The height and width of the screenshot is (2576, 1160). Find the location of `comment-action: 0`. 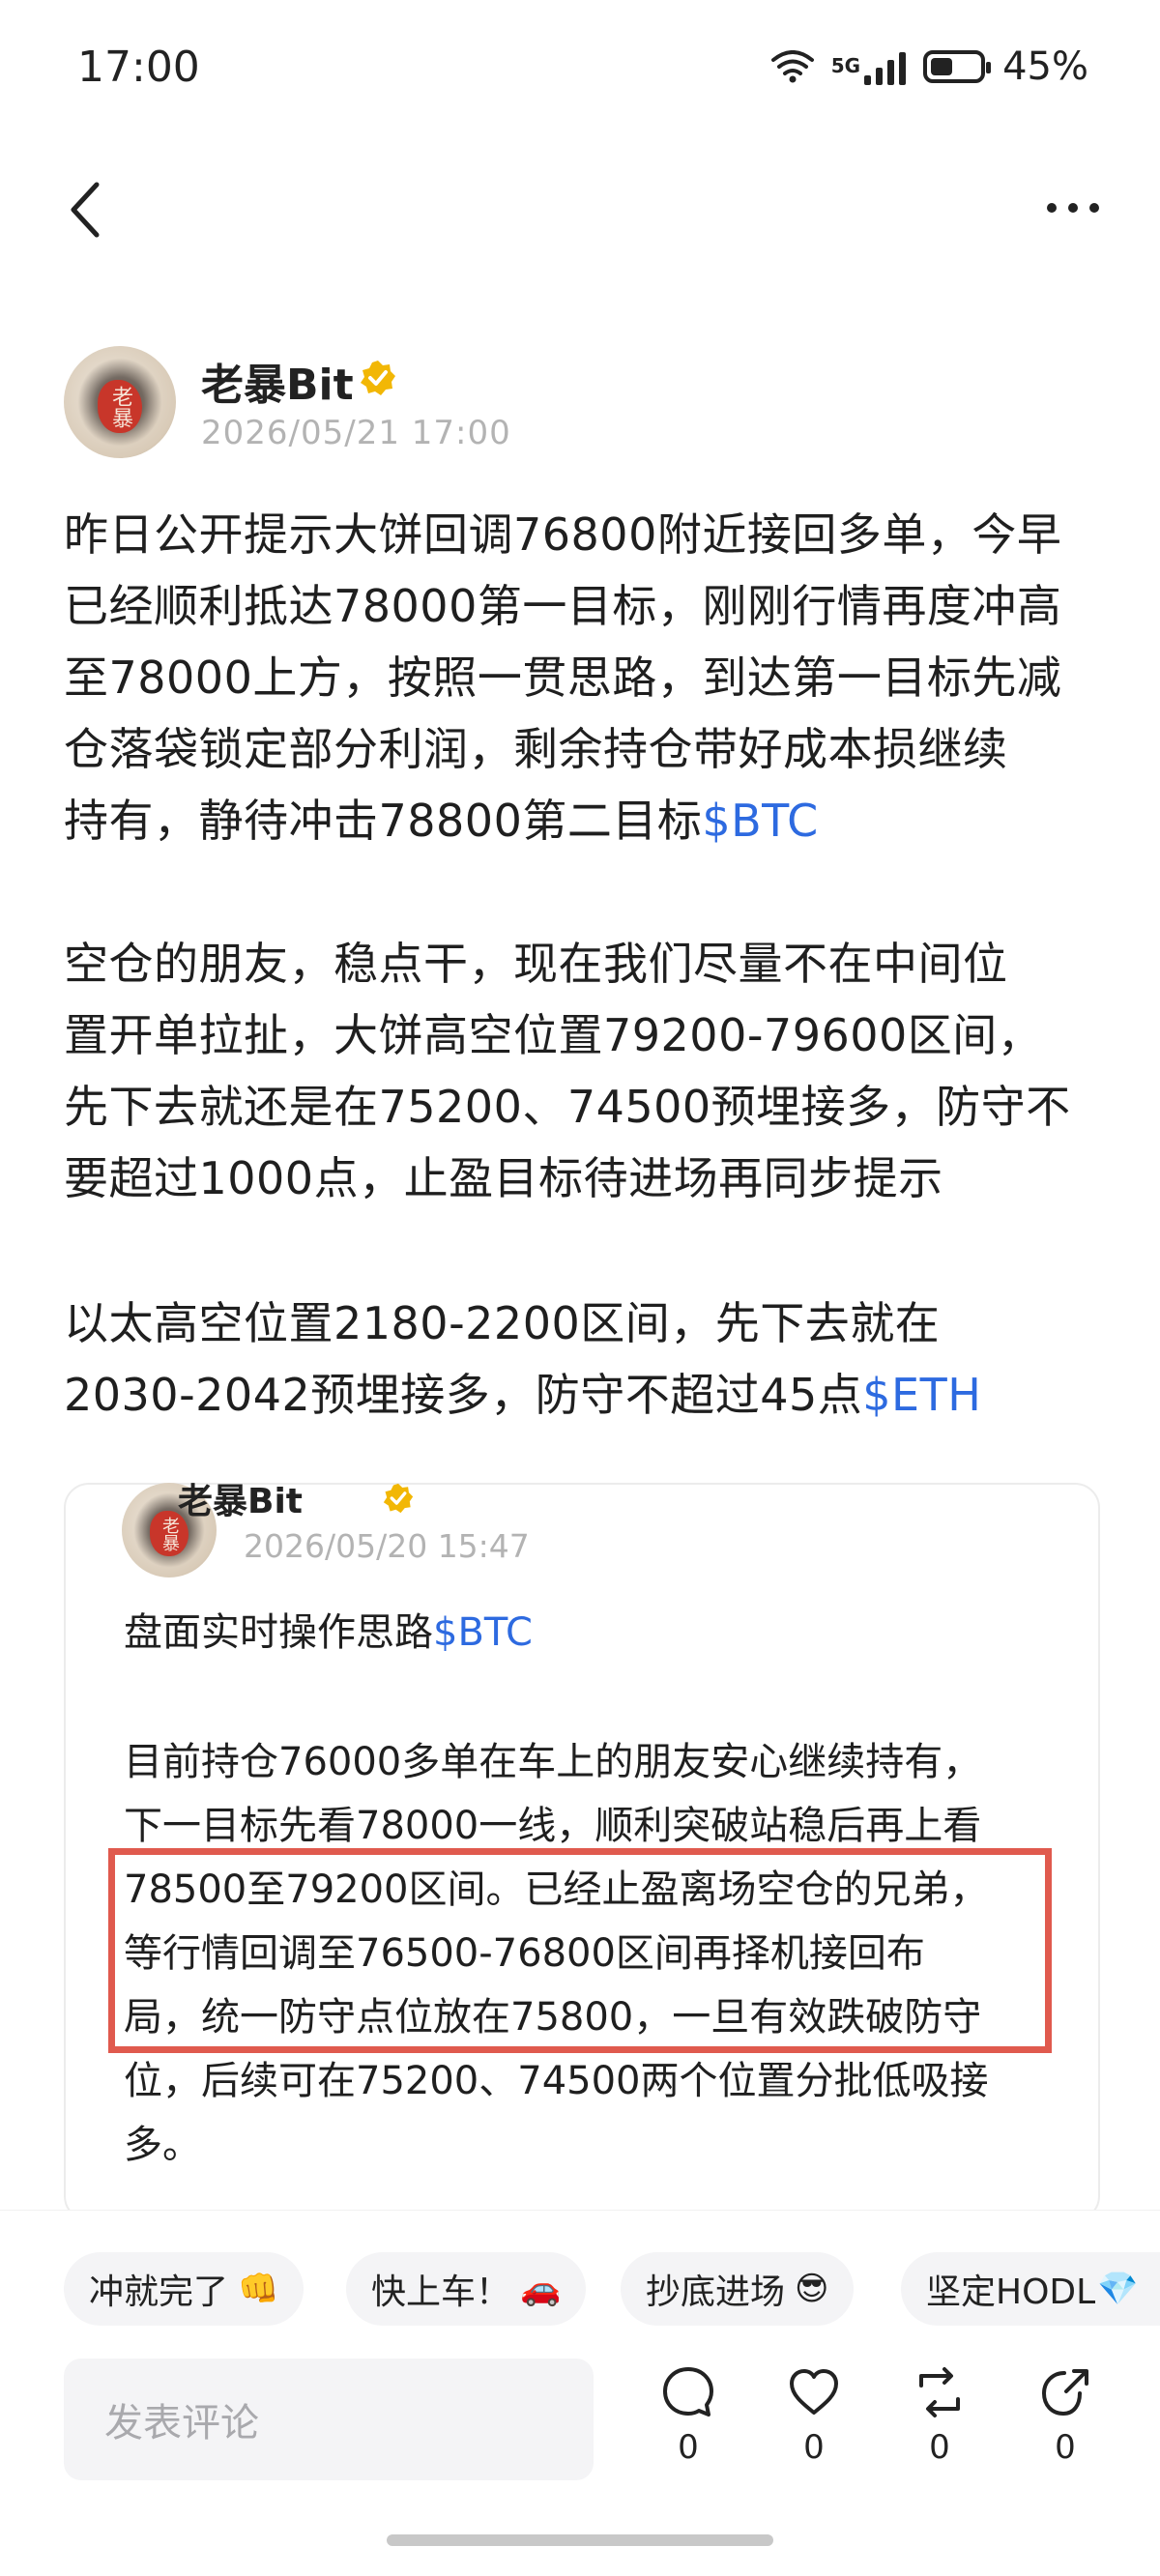

comment-action: 0 is located at coordinates (689, 2415).